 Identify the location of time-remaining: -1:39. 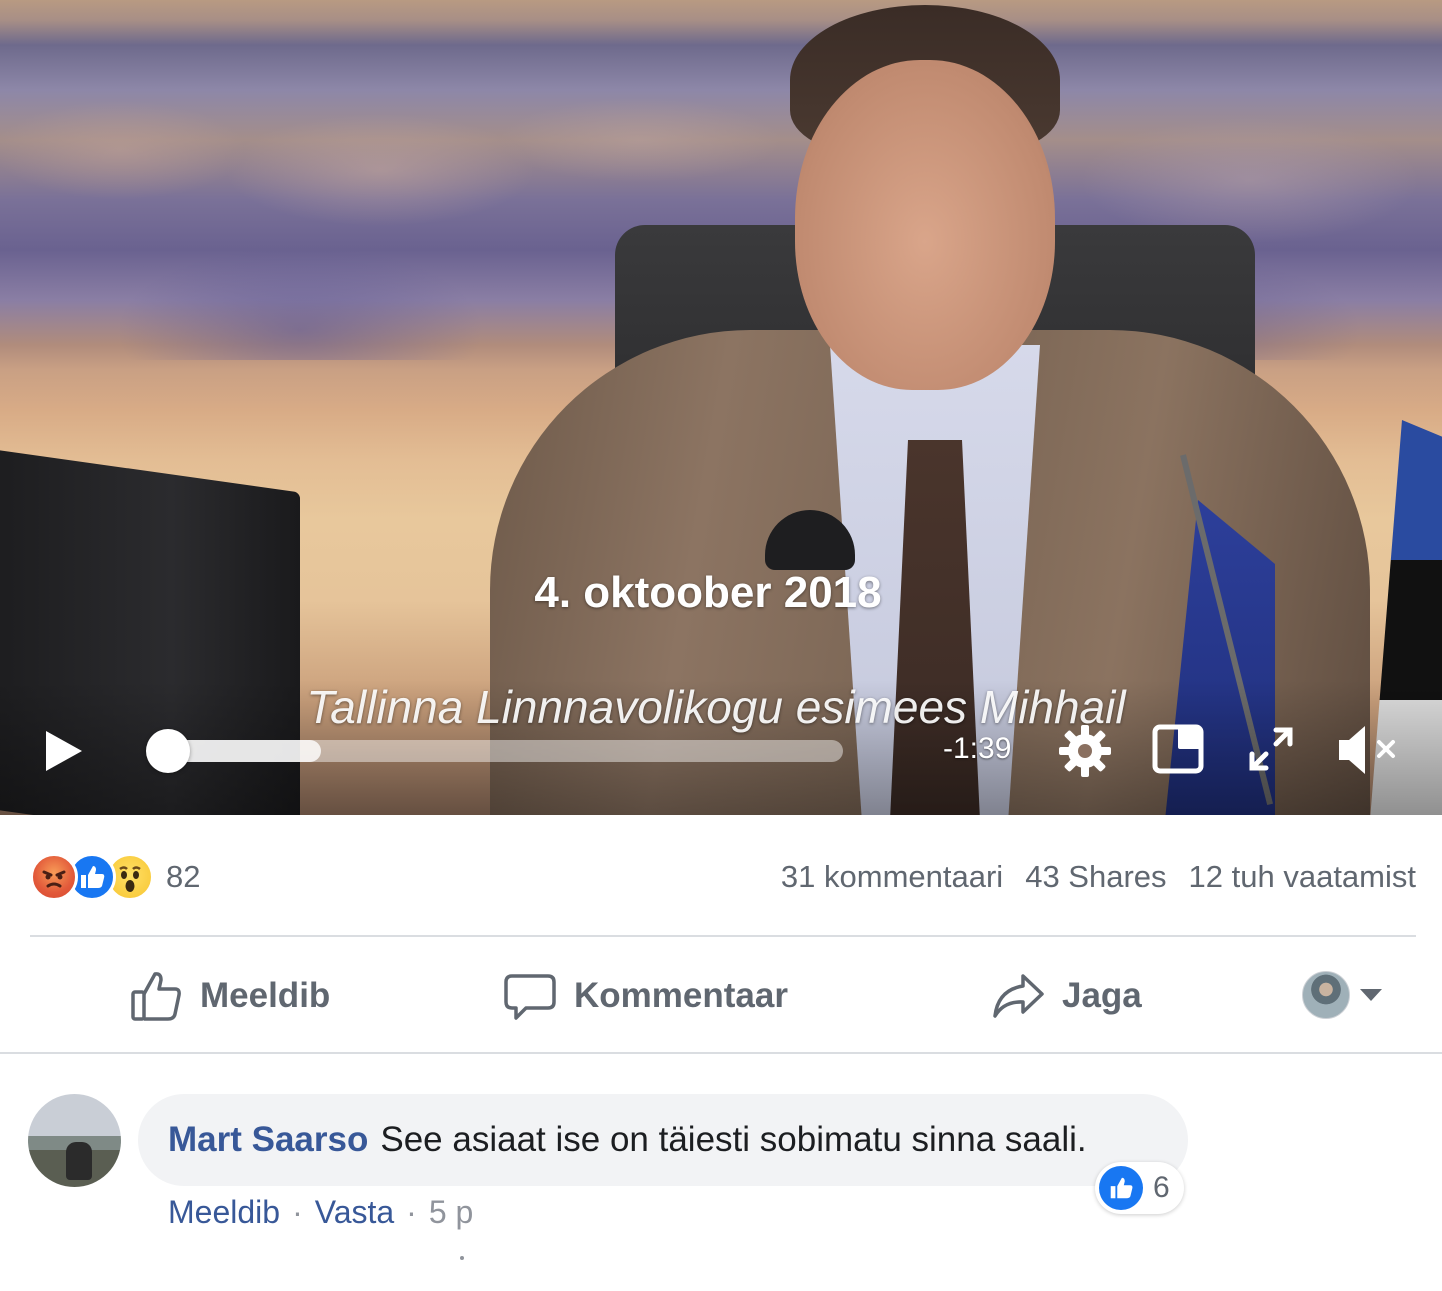
(977, 748).